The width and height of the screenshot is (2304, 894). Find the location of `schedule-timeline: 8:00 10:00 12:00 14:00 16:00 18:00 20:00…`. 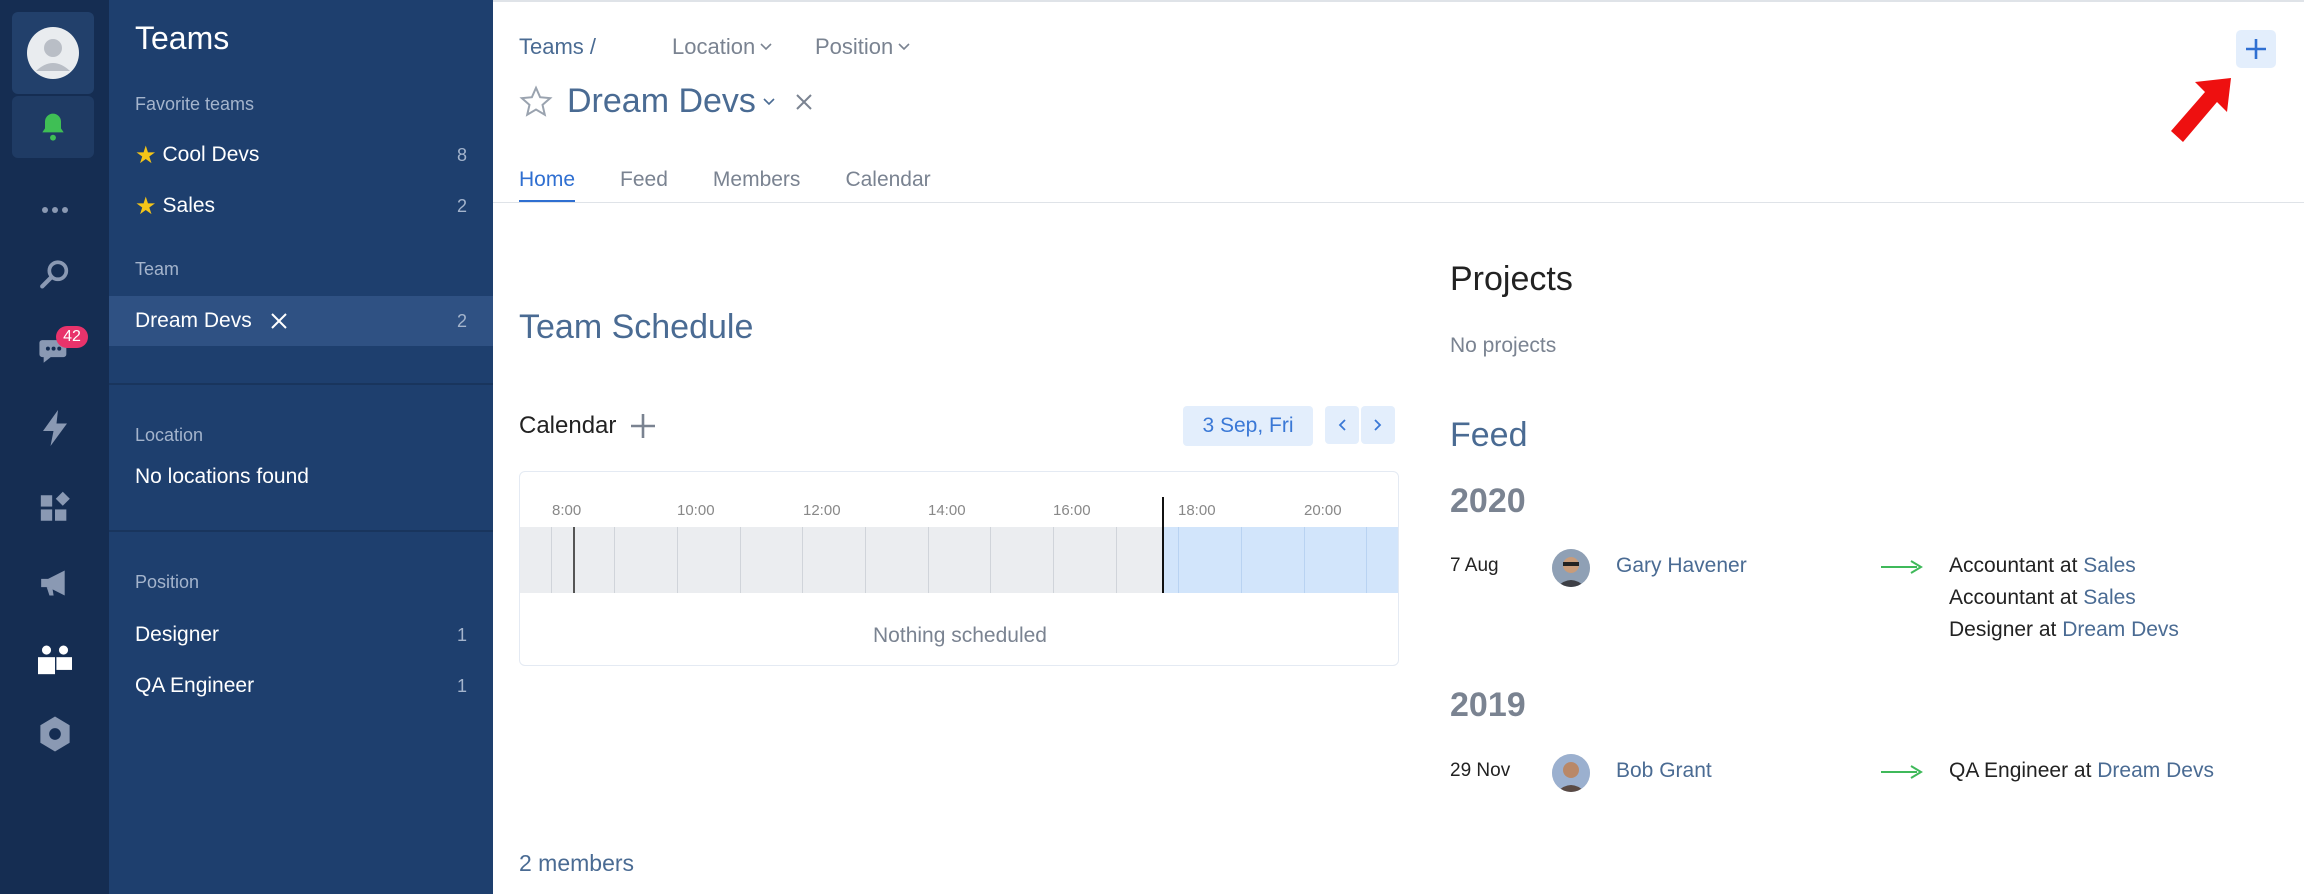

schedule-timeline: 8:00 10:00 12:00 14:00 16:00 18:00 20:00… is located at coordinates (959, 568).